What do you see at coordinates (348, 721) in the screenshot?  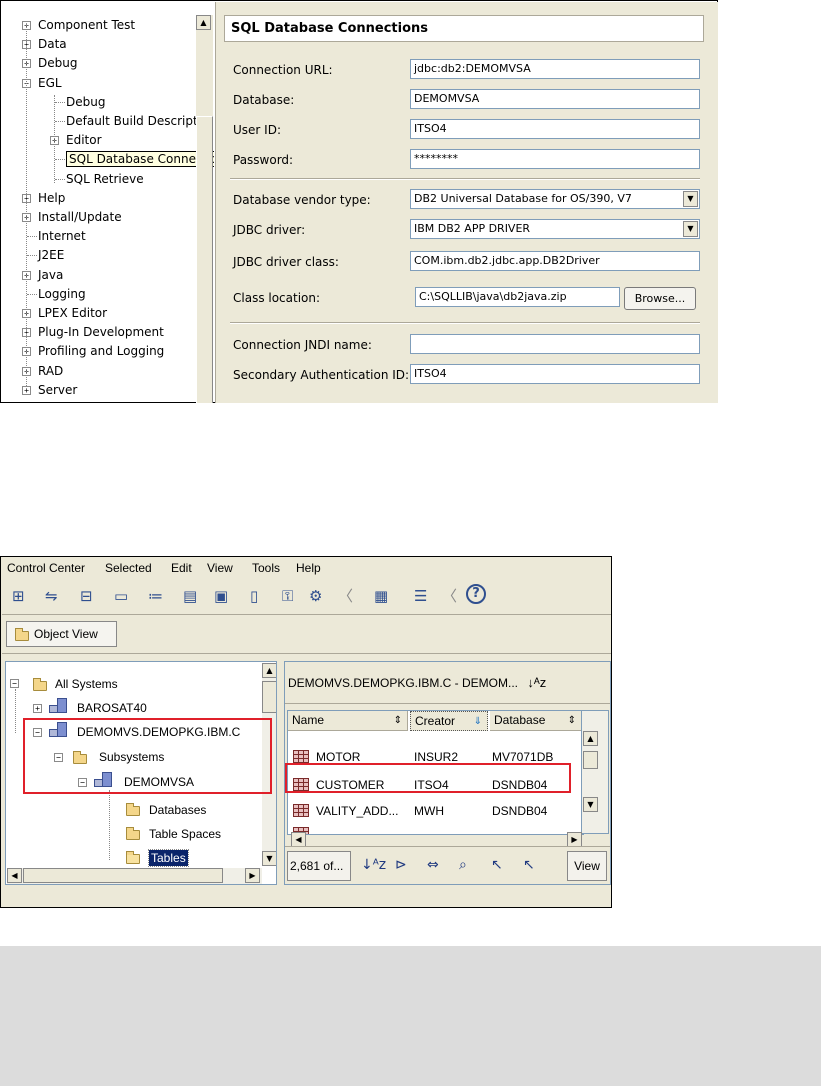 I see `column-header-name: Name ⇕` at bounding box center [348, 721].